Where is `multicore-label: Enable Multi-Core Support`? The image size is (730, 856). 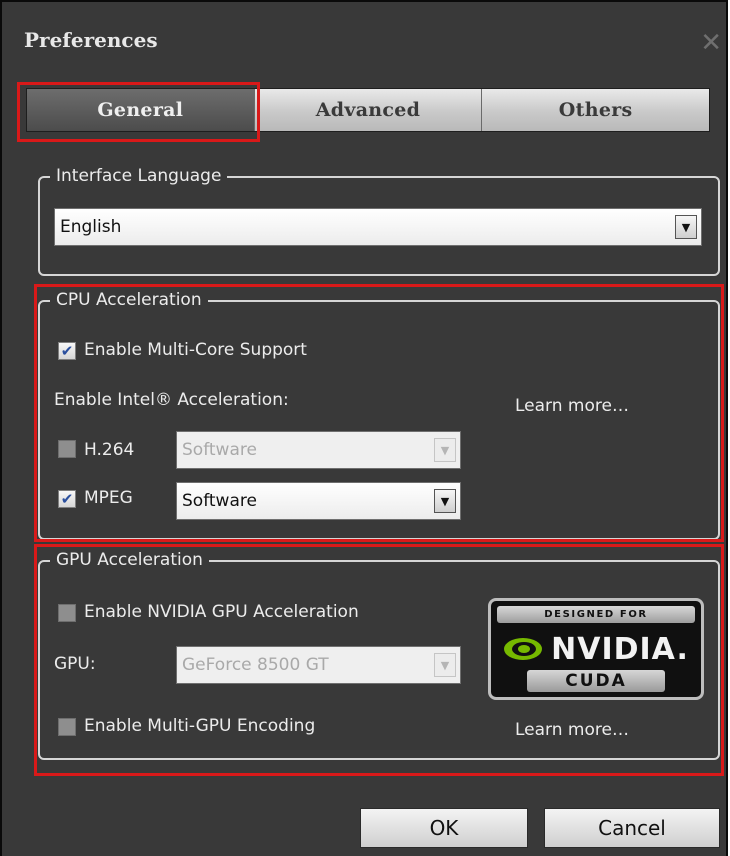
multicore-label: Enable Multi-Core Support is located at coordinates (195, 350).